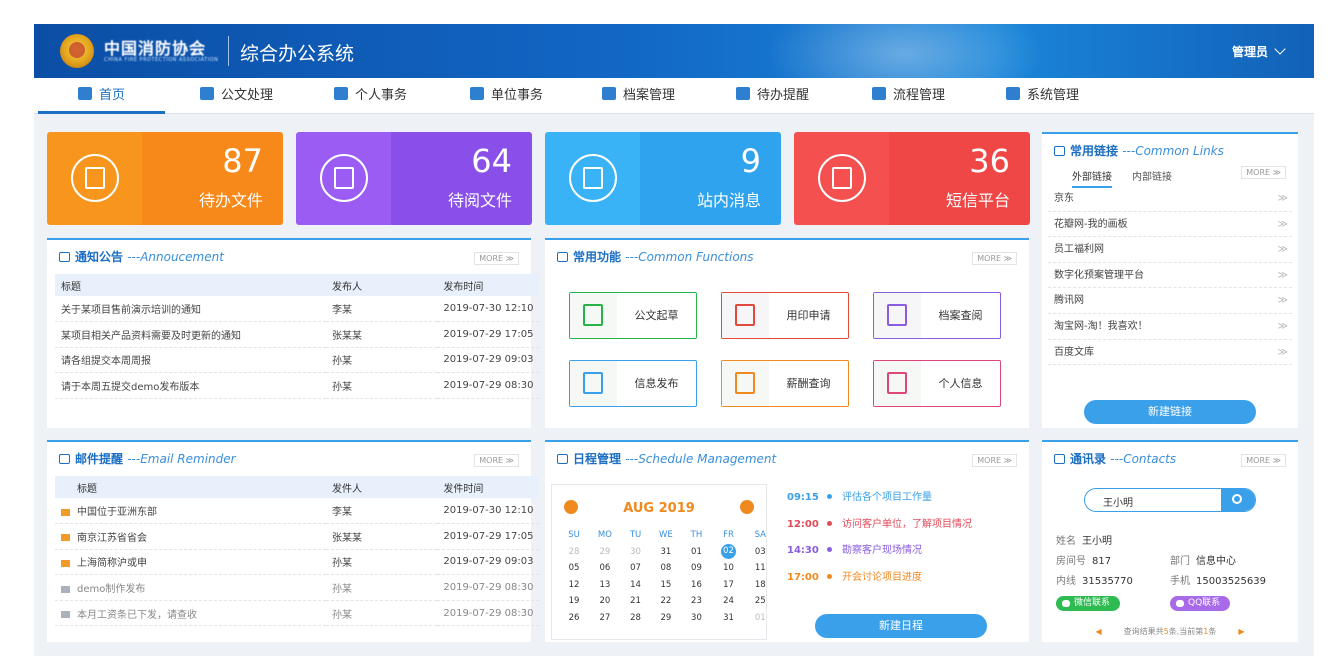 Image resolution: width=1332 pixels, height=666 pixels. What do you see at coordinates (665, 568) in the screenshot?
I see `calendar-day: 08` at bounding box center [665, 568].